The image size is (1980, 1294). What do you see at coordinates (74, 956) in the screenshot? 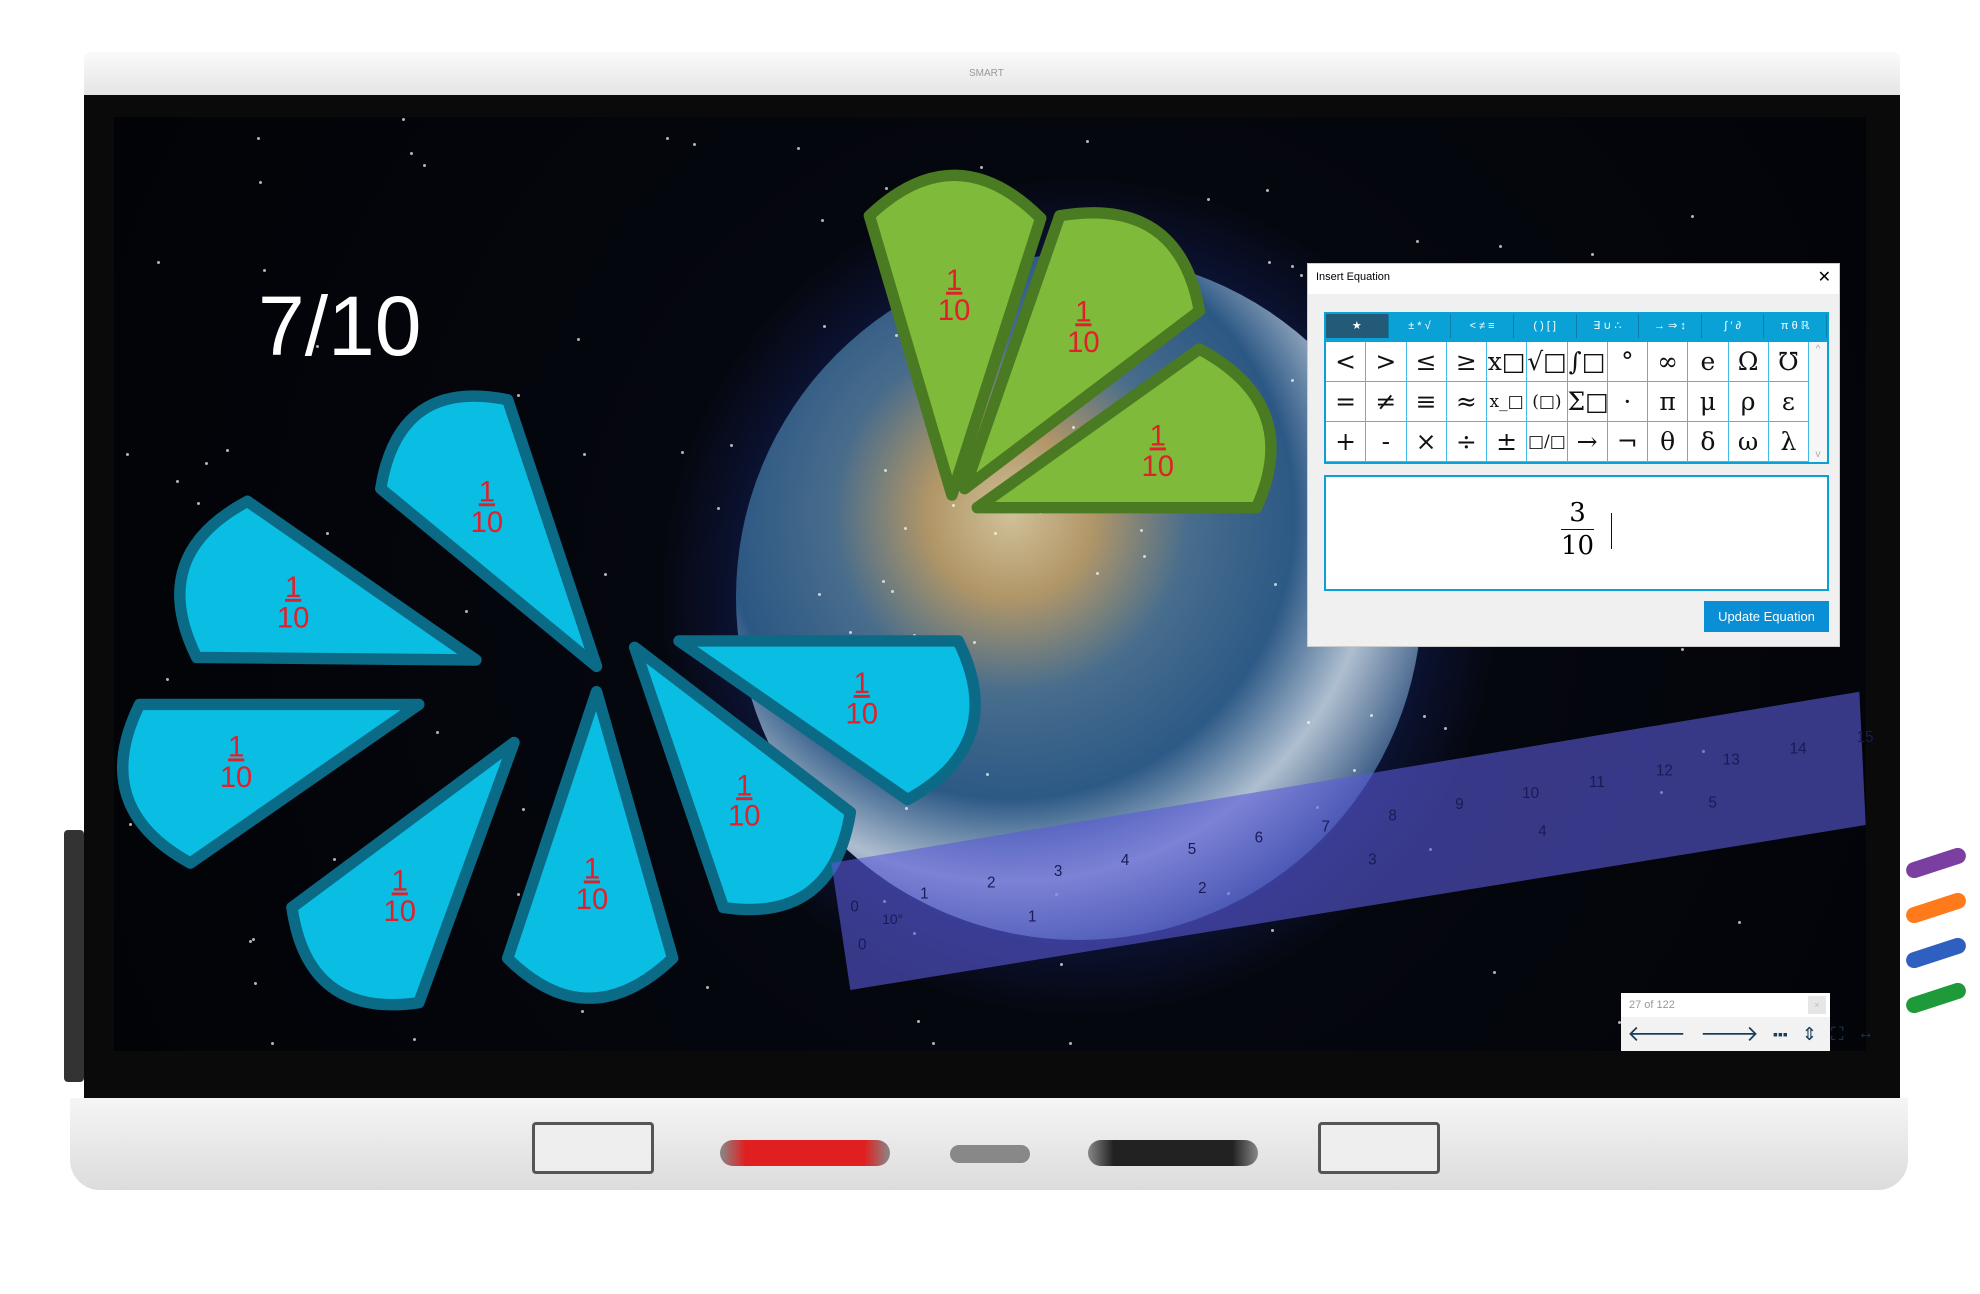
I see `side-control-panel` at bounding box center [74, 956].